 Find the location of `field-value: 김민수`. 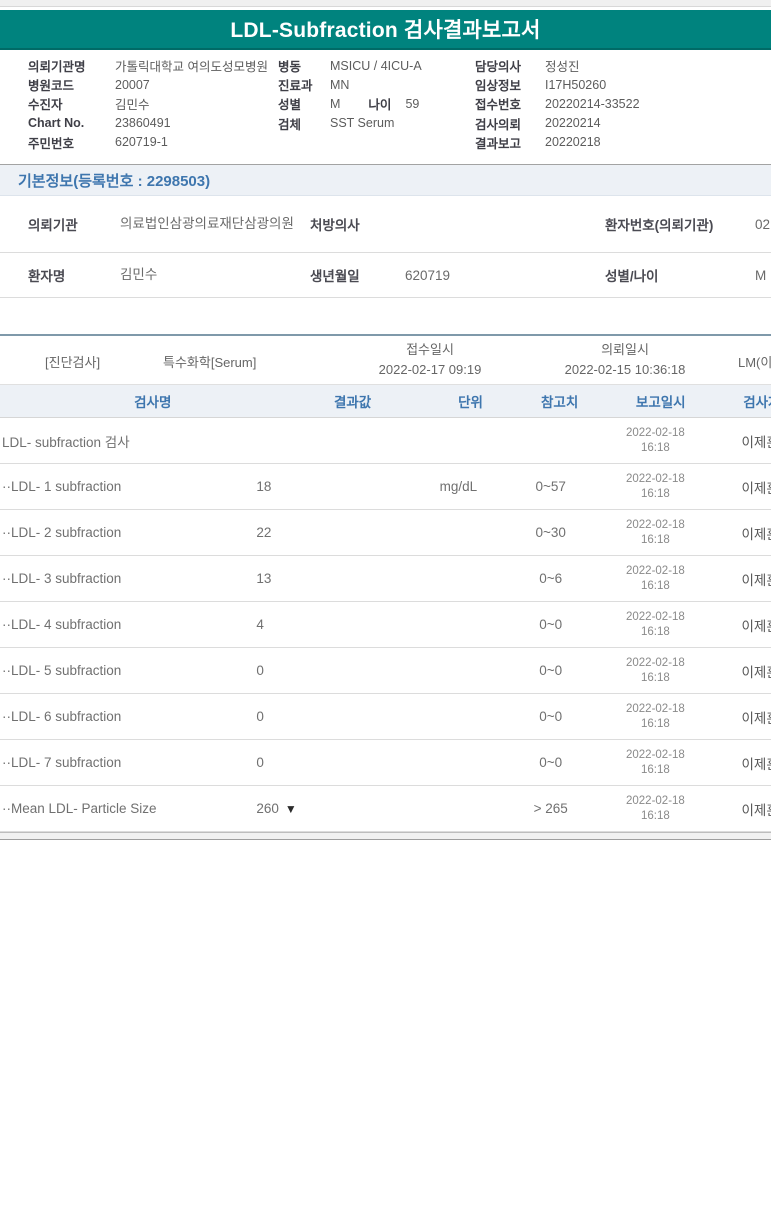

field-value: 김민수 is located at coordinates (132, 105).